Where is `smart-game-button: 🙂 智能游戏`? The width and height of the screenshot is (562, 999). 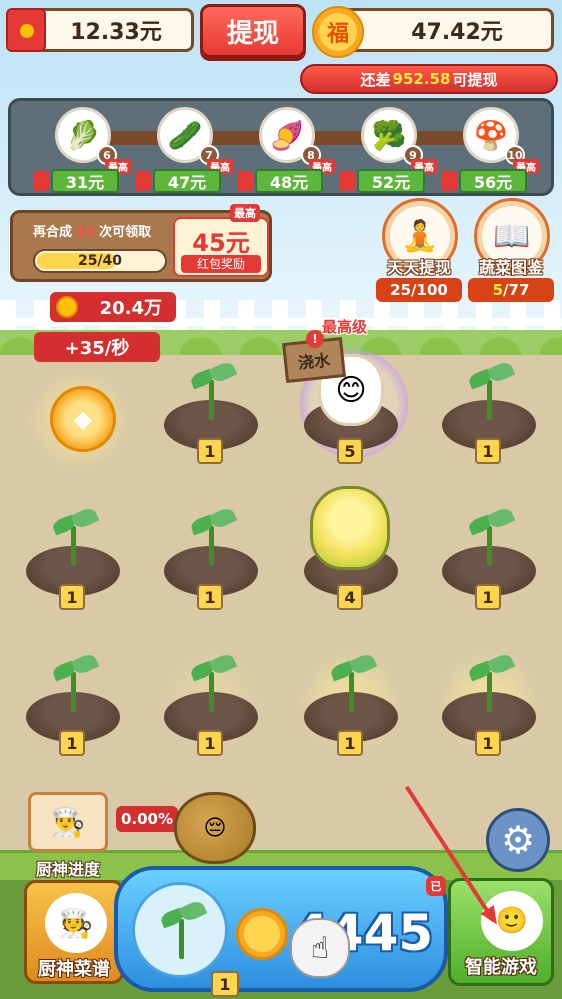 smart-game-button: 🙂 智能游戏 is located at coordinates (501, 932).